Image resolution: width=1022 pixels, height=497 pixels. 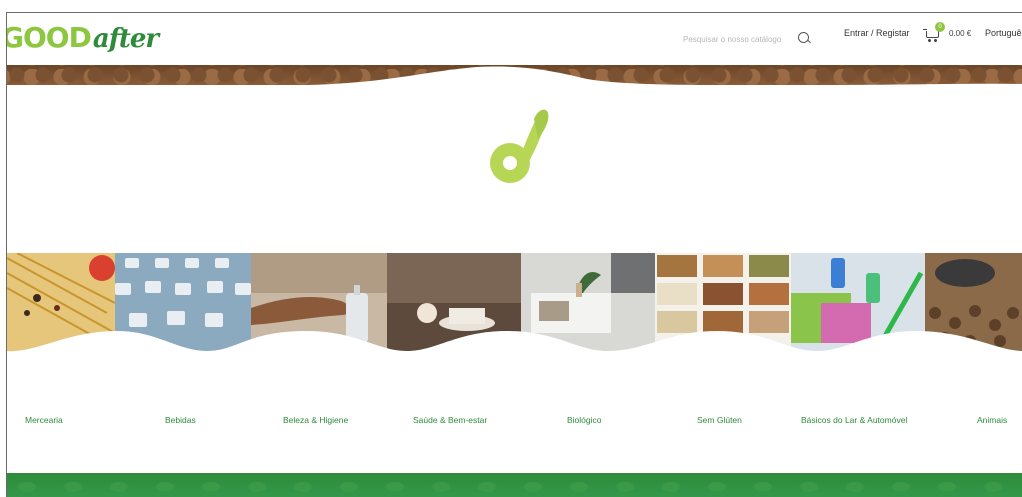 I want to click on category-link-mercearia: Mercearia, so click(x=44, y=420).